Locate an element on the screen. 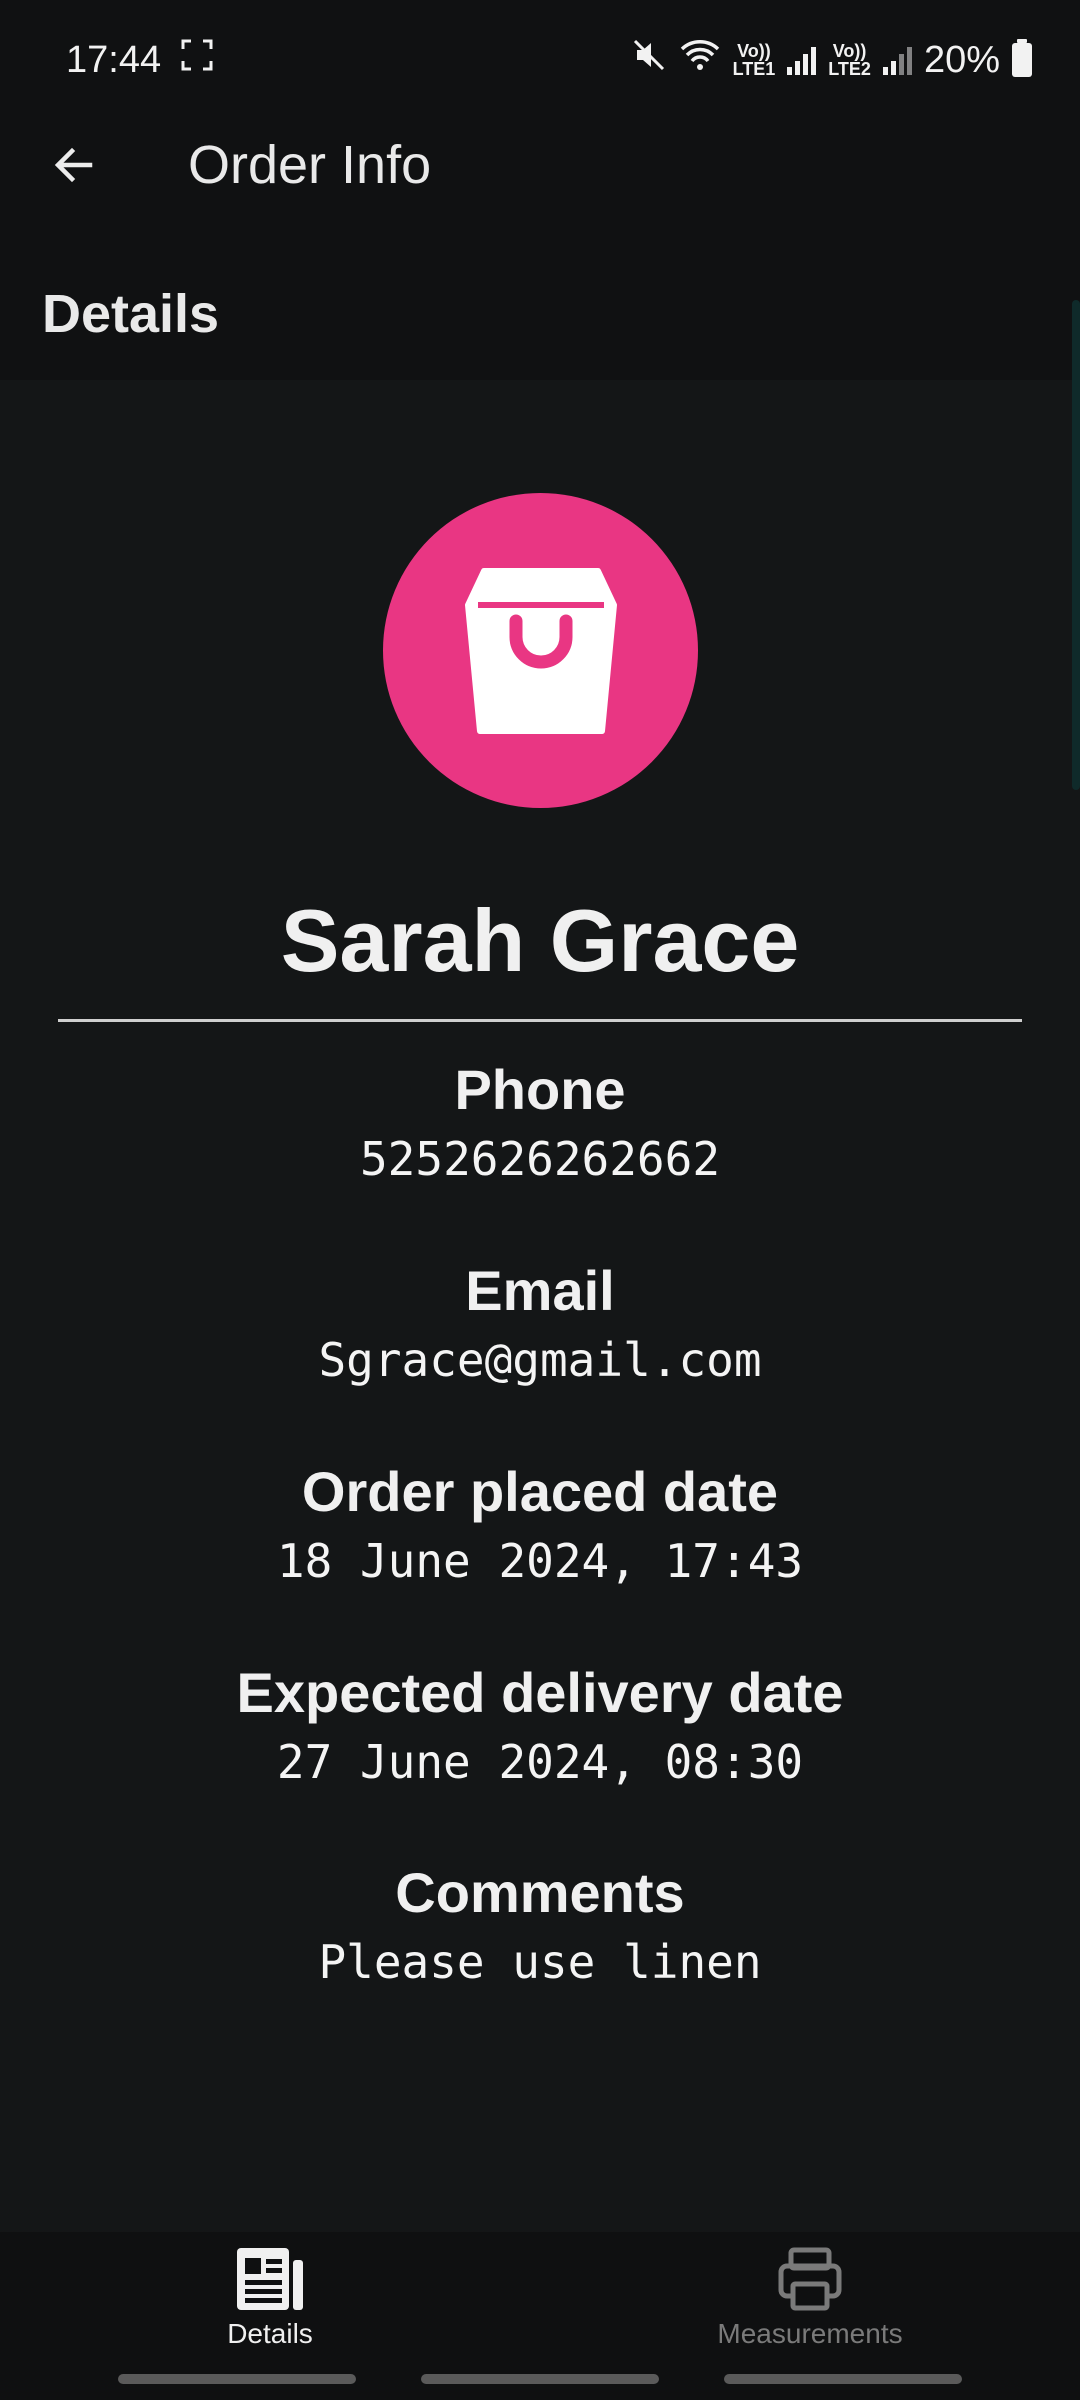 The height and width of the screenshot is (2400, 1080). back-button is located at coordinates (74, 165).